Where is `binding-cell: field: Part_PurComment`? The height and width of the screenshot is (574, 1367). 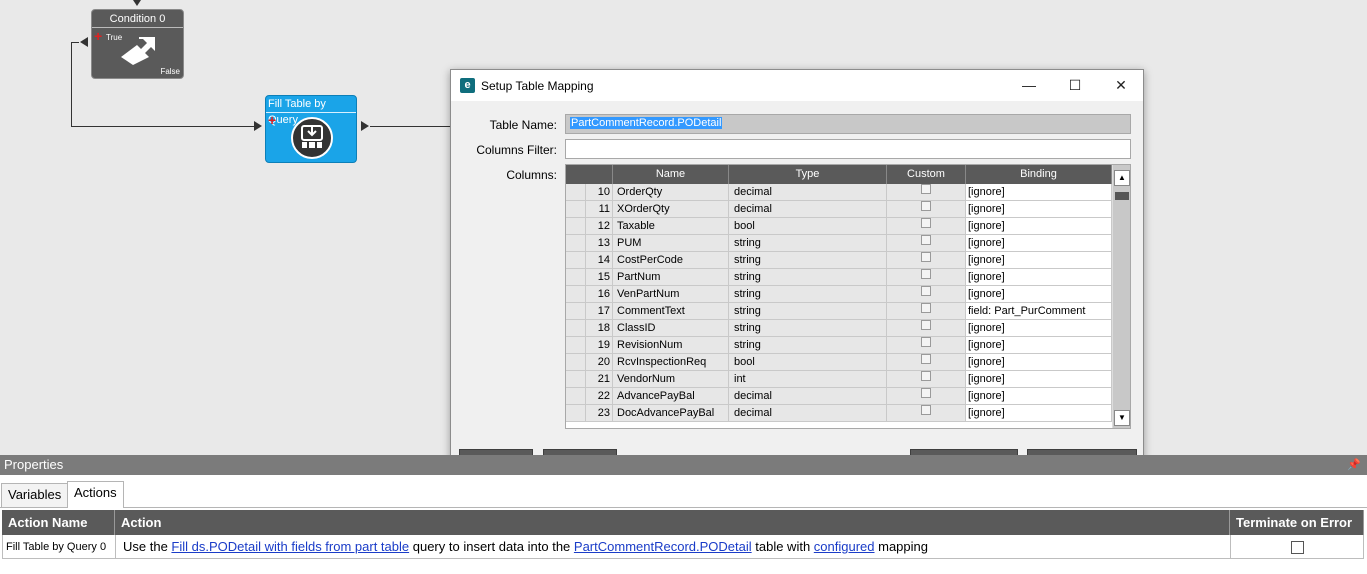 binding-cell: field: Part_PurComment is located at coordinates (1039, 311).